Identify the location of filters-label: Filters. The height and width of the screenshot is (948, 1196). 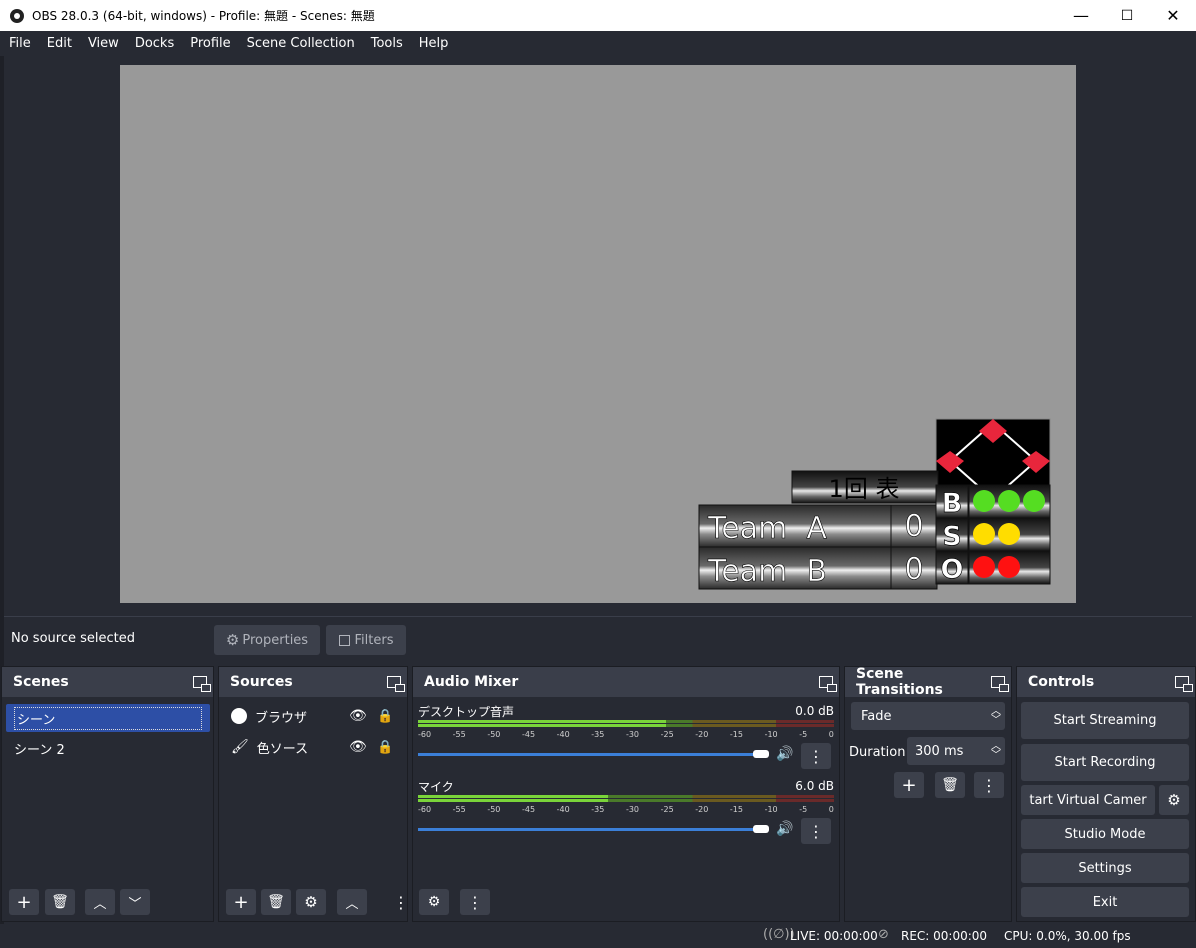
(374, 640).